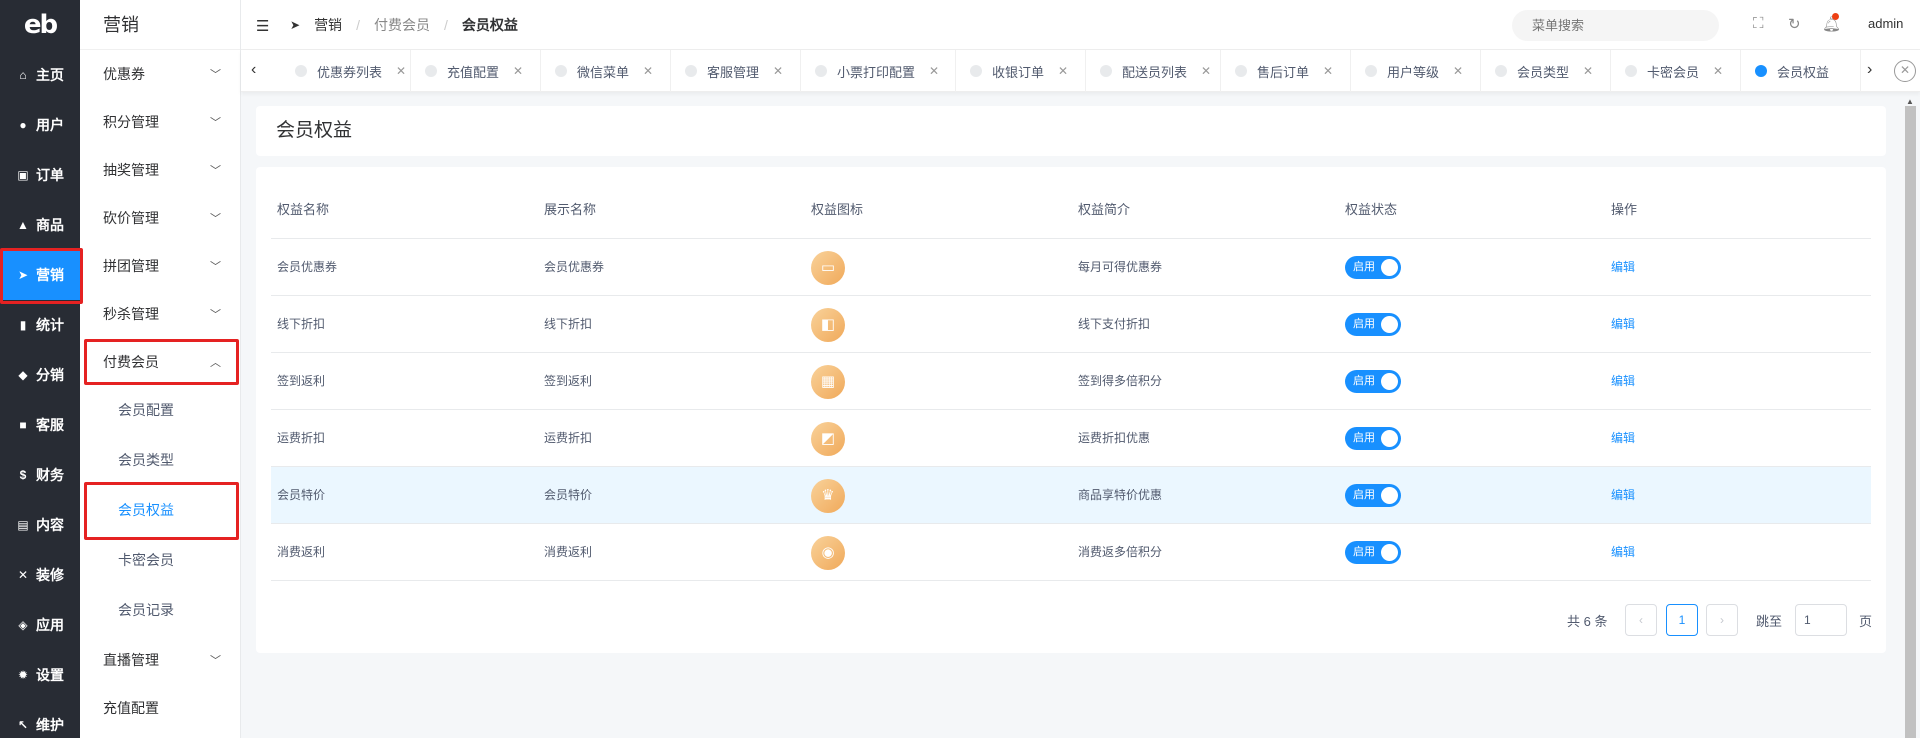 Image resolution: width=1920 pixels, height=738 pixels. What do you see at coordinates (50, 525) in the screenshot?
I see `rail-item-label: 内容` at bounding box center [50, 525].